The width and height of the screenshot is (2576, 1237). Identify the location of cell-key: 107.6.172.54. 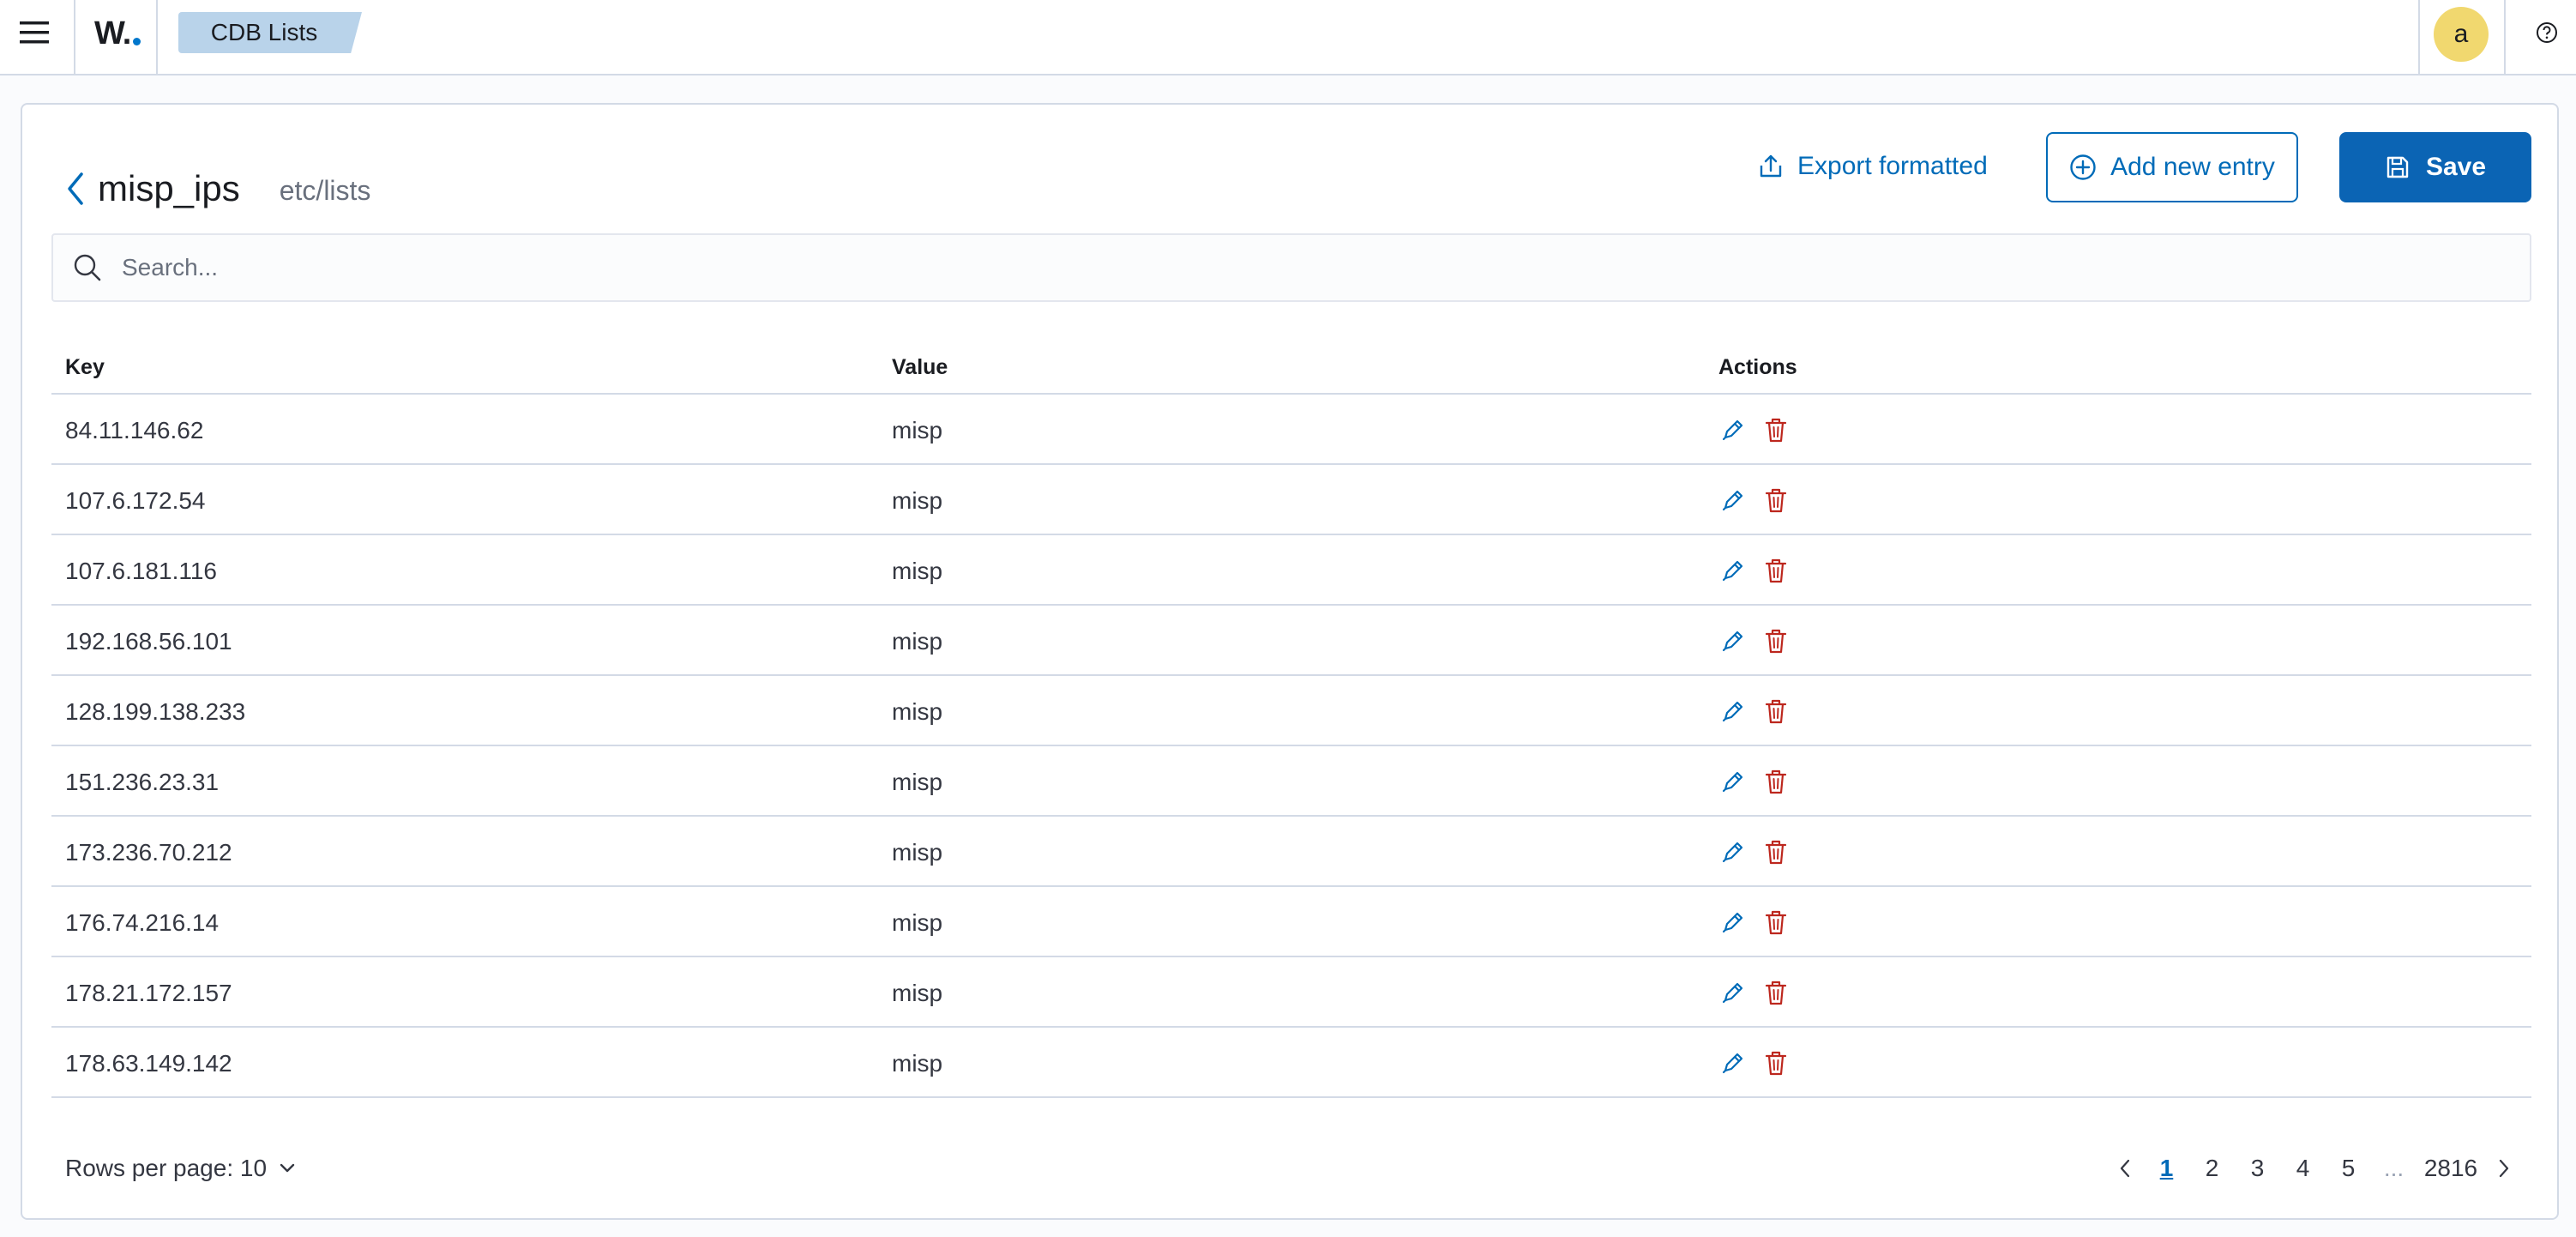
(135, 500).